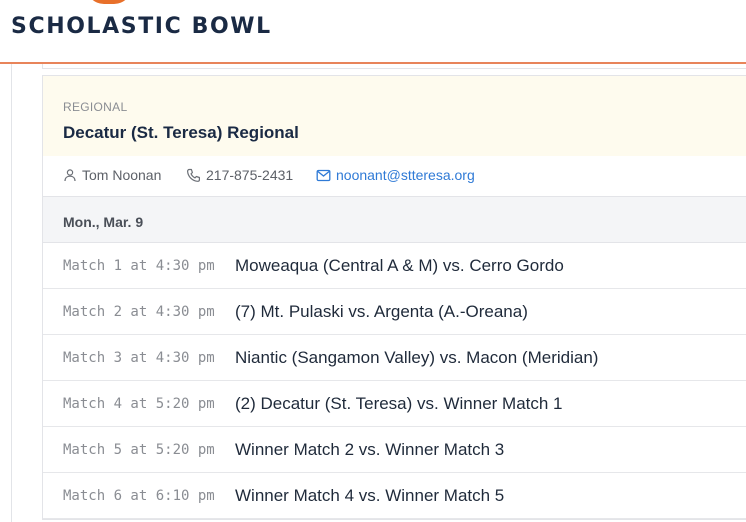  What do you see at coordinates (139, 450) in the screenshot?
I see `match-time: Match 5 at 5:20 pm` at bounding box center [139, 450].